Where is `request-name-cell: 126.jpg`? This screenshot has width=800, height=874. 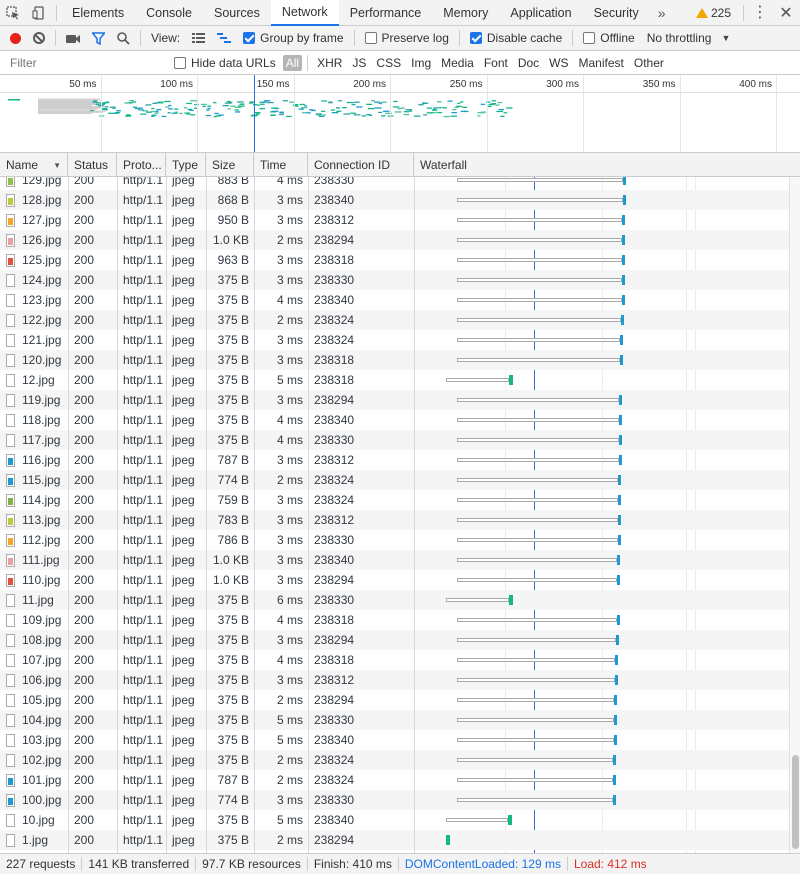
request-name-cell: 126.jpg is located at coordinates (34, 240).